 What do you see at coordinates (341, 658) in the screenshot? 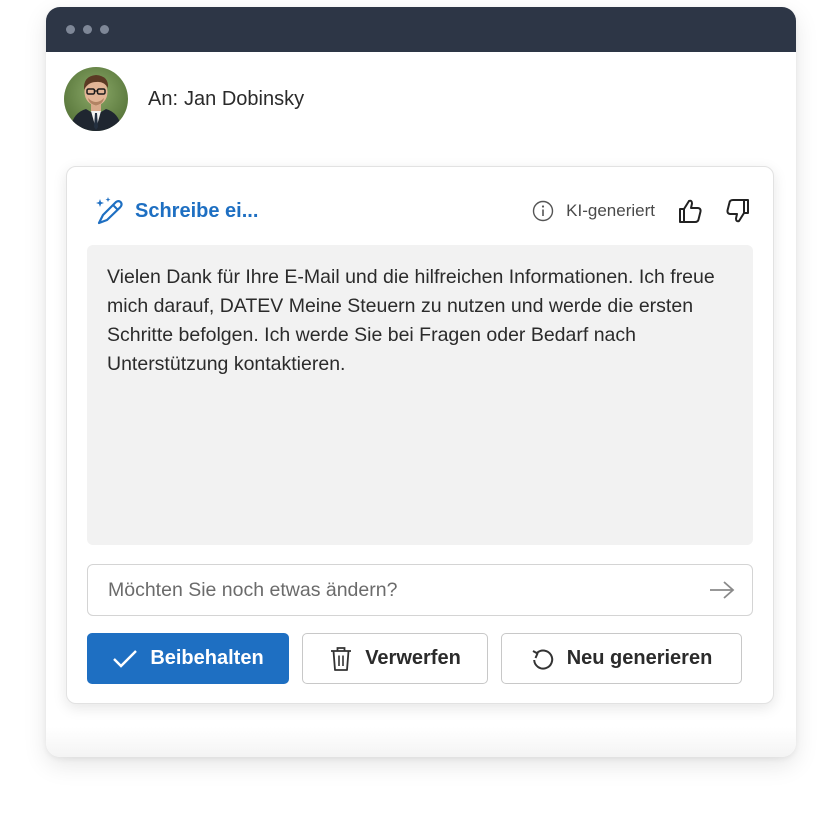
I see `trash-icon` at bounding box center [341, 658].